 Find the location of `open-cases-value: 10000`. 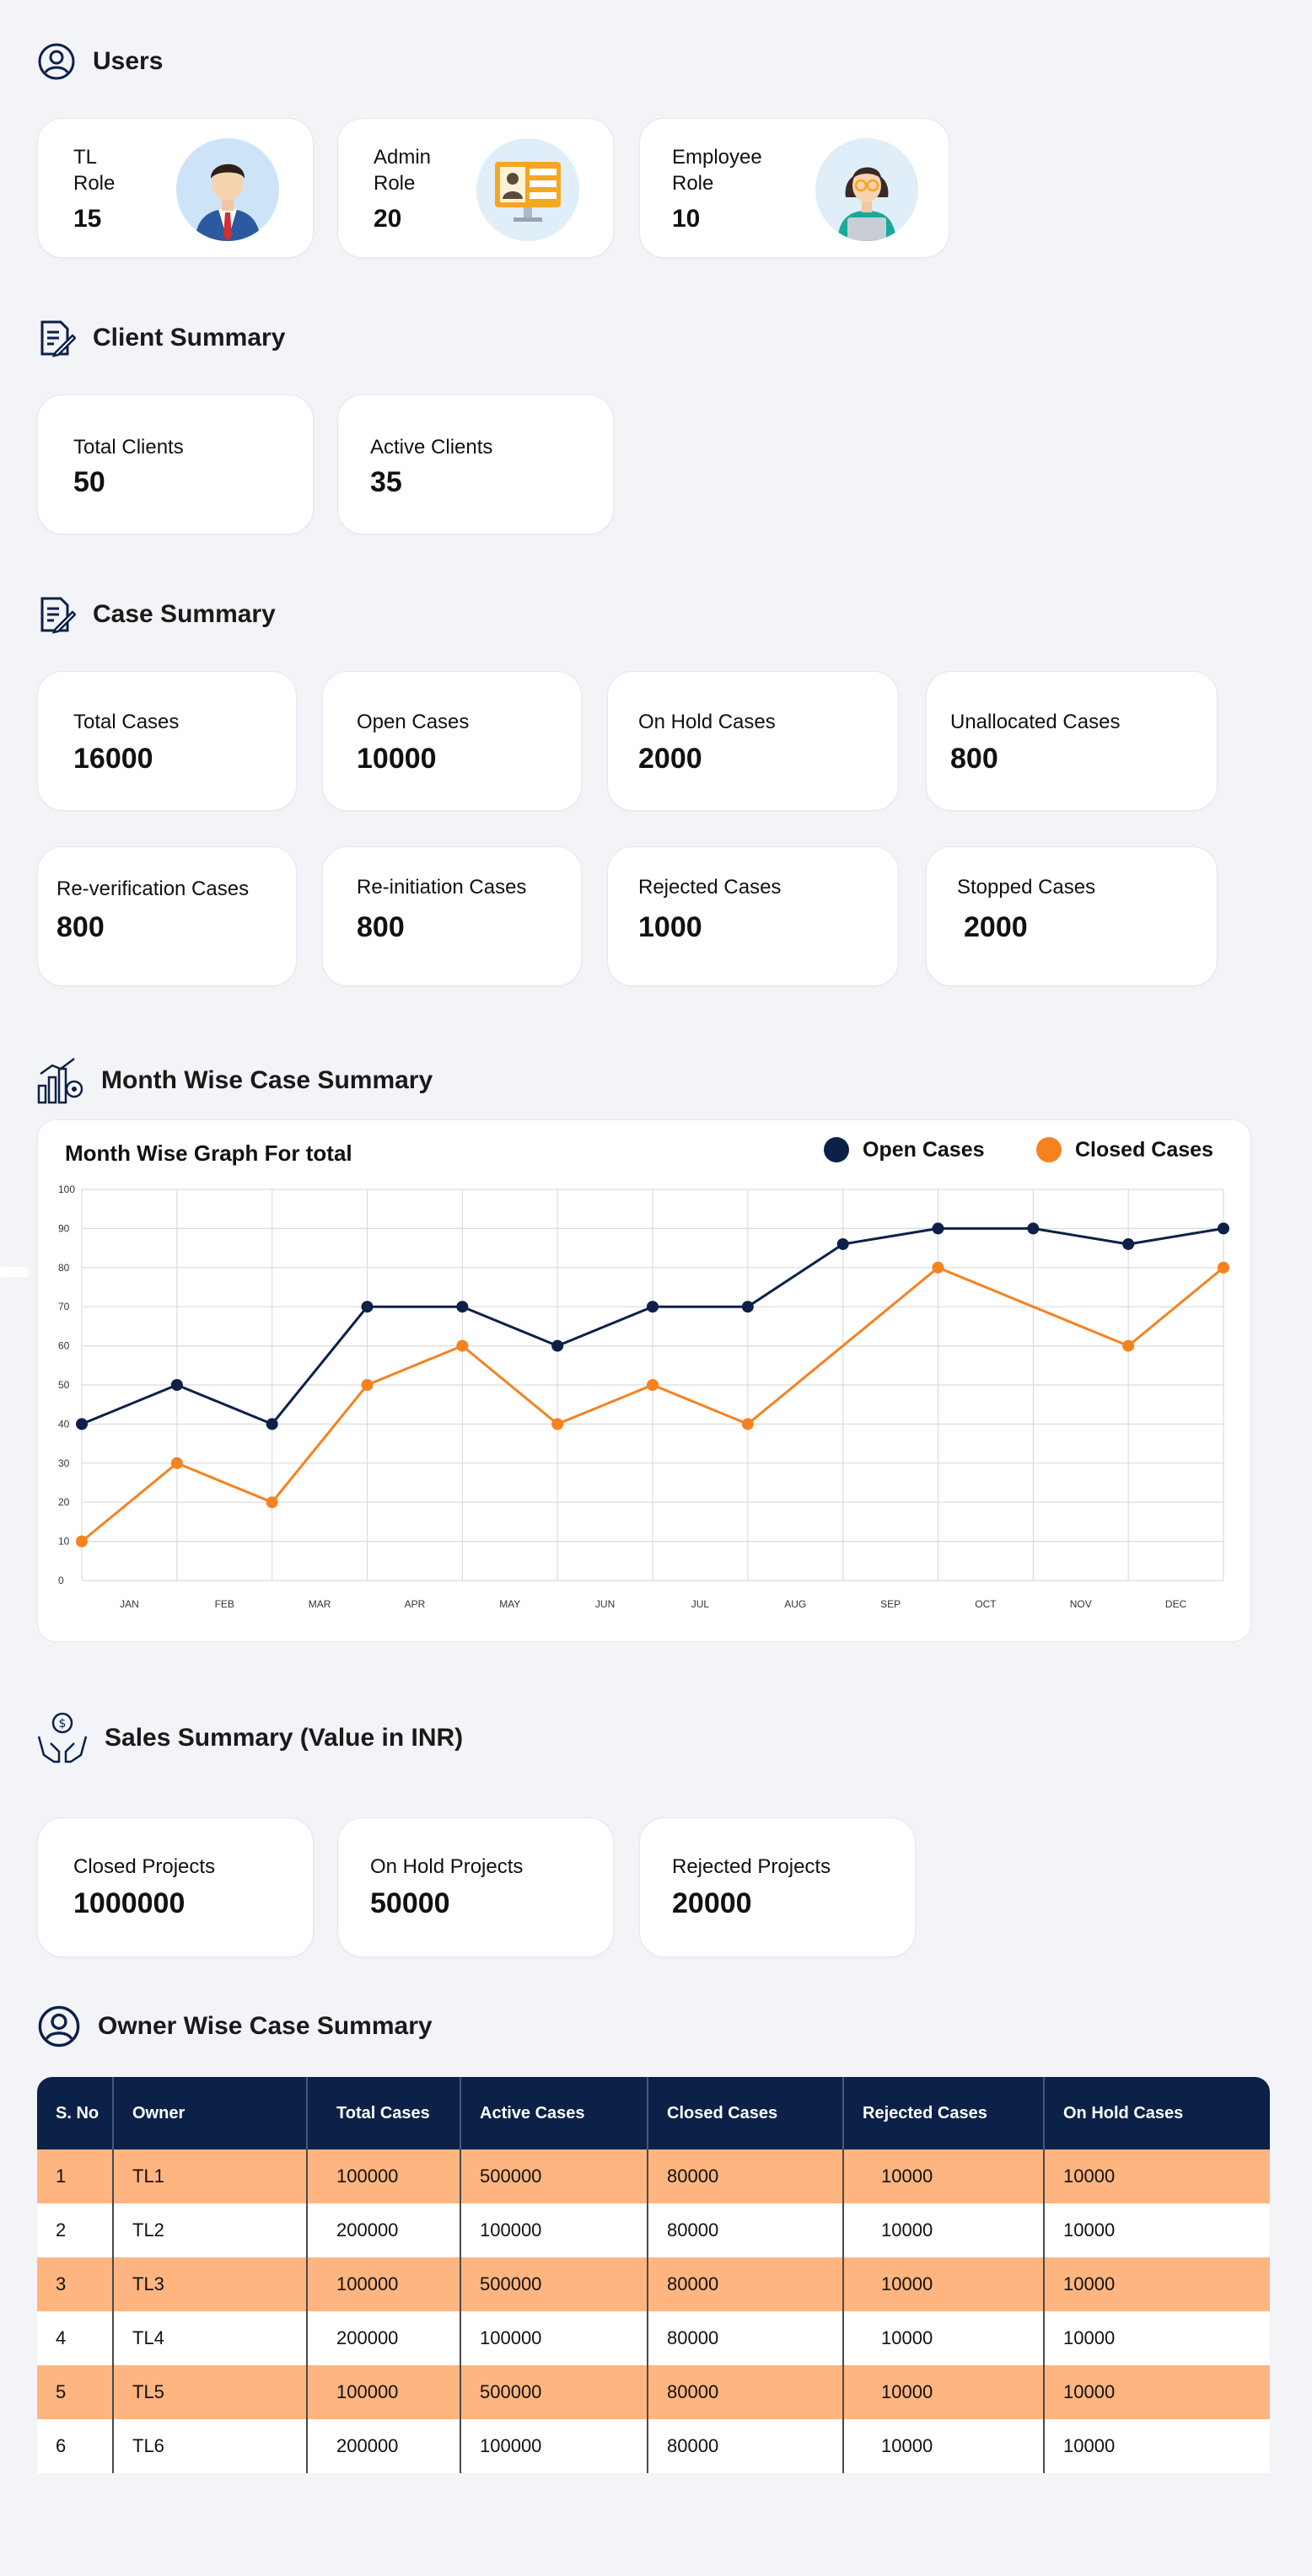

open-cases-value: 10000 is located at coordinates (397, 759).